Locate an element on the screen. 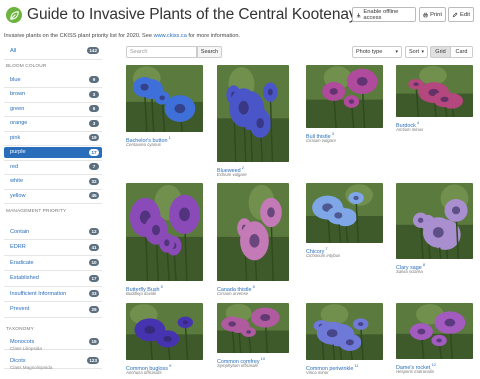  count-badge: 45 is located at coordinates (94, 195).